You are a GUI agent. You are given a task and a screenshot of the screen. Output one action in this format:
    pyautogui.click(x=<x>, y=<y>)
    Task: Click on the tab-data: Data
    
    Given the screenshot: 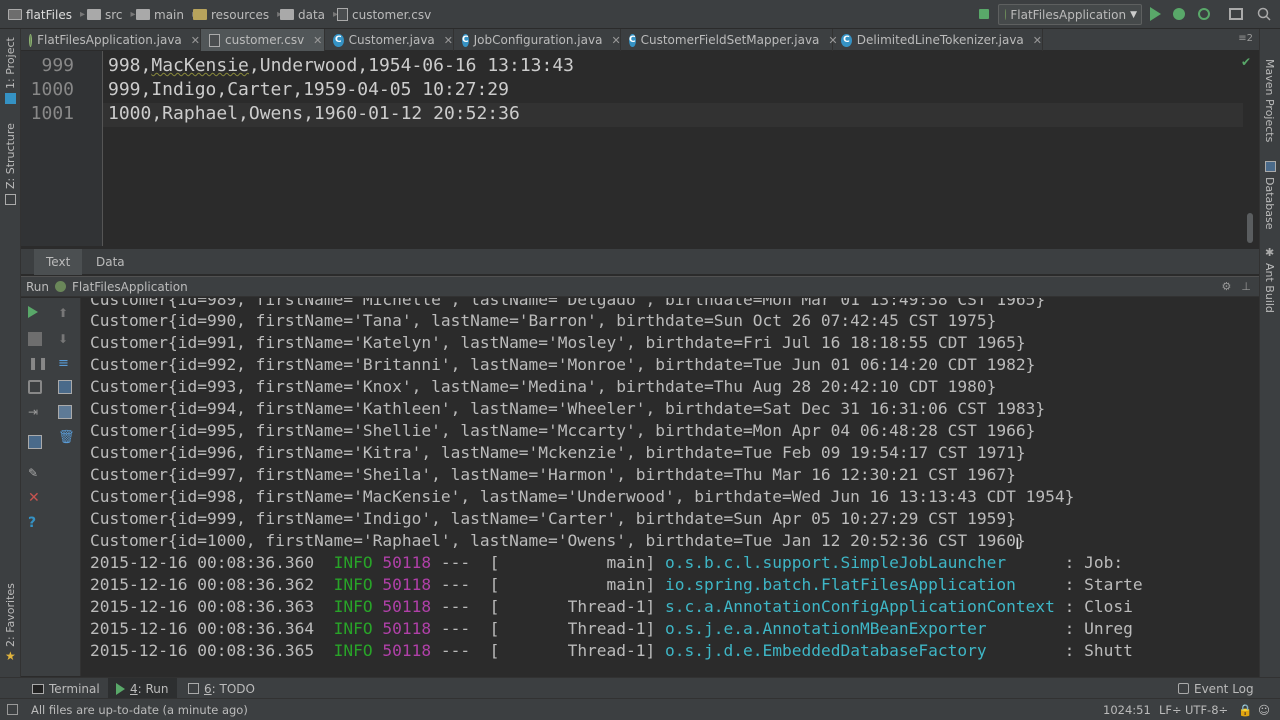 What is the action you would take?
    pyautogui.click(x=110, y=262)
    